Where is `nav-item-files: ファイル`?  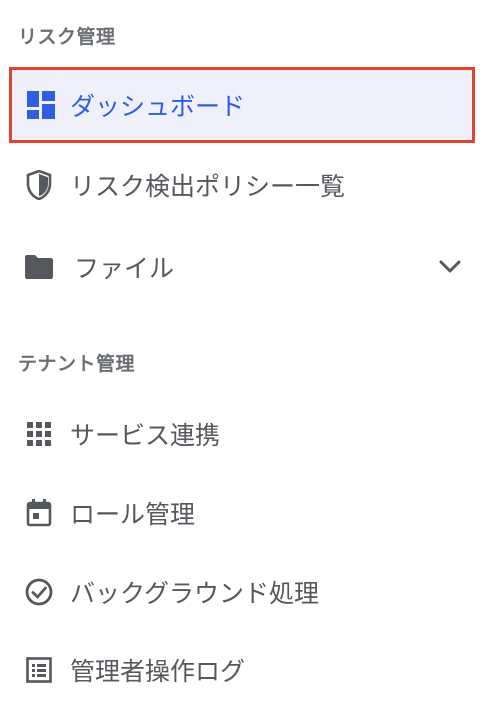
nav-item-files: ファイル is located at coordinates (243, 267).